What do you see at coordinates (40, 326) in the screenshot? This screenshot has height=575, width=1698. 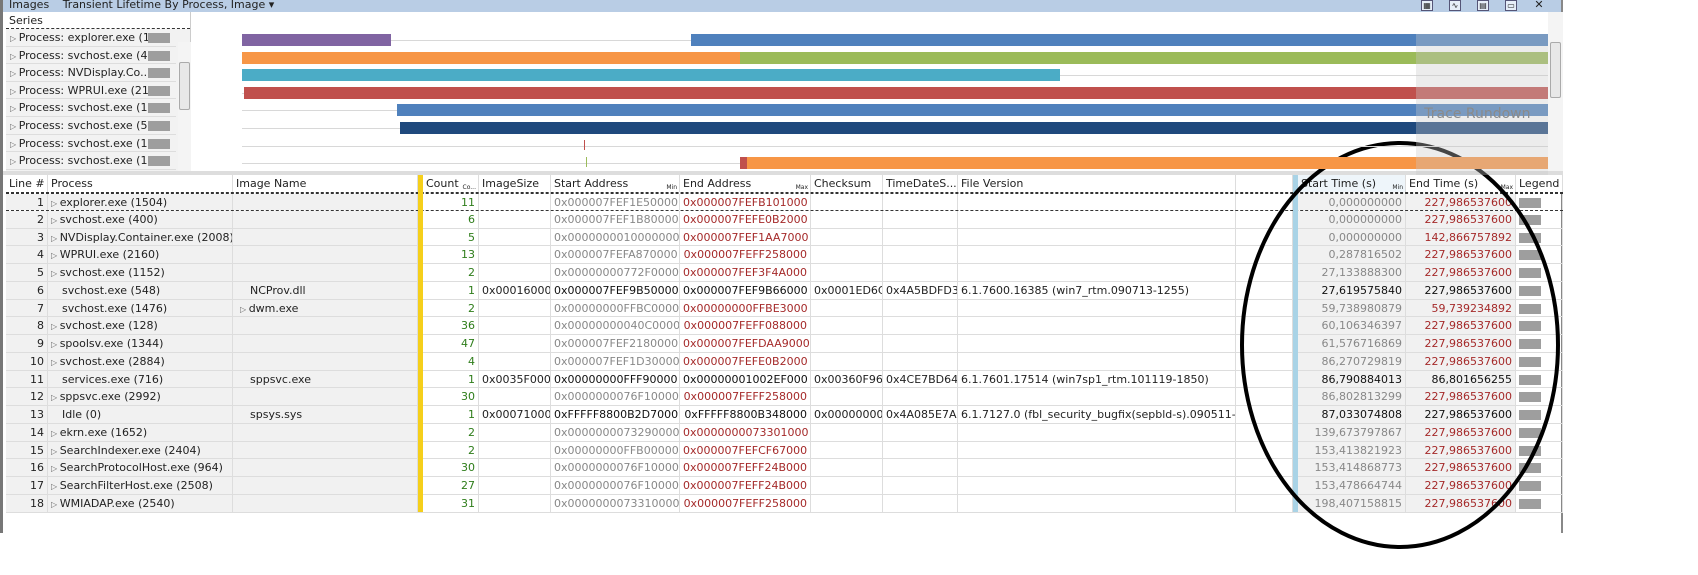 I see `cell-text: 8` at bounding box center [40, 326].